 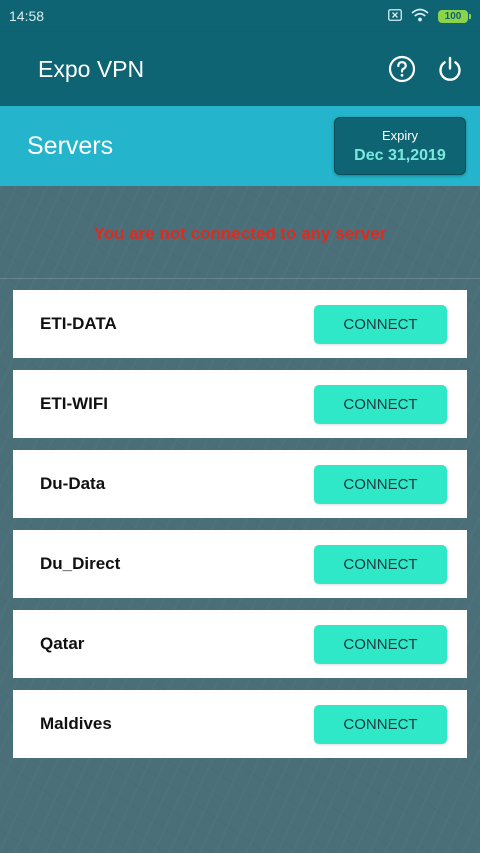 What do you see at coordinates (240, 233) in the screenshot?
I see `connection-status-message: You are not connected to any server` at bounding box center [240, 233].